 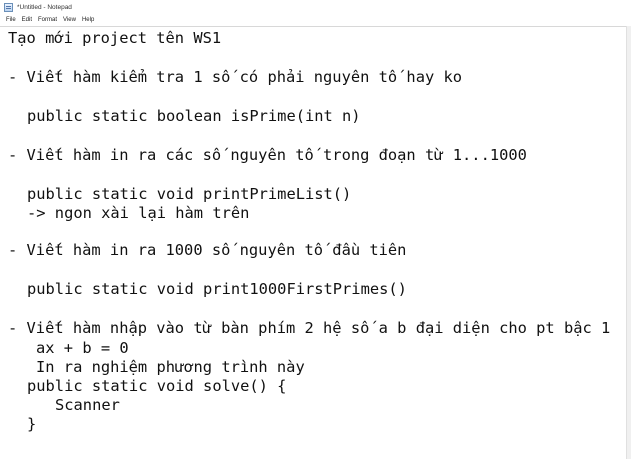 I want to click on text-line: public static void printPrimeList(), so click(x=189, y=194).